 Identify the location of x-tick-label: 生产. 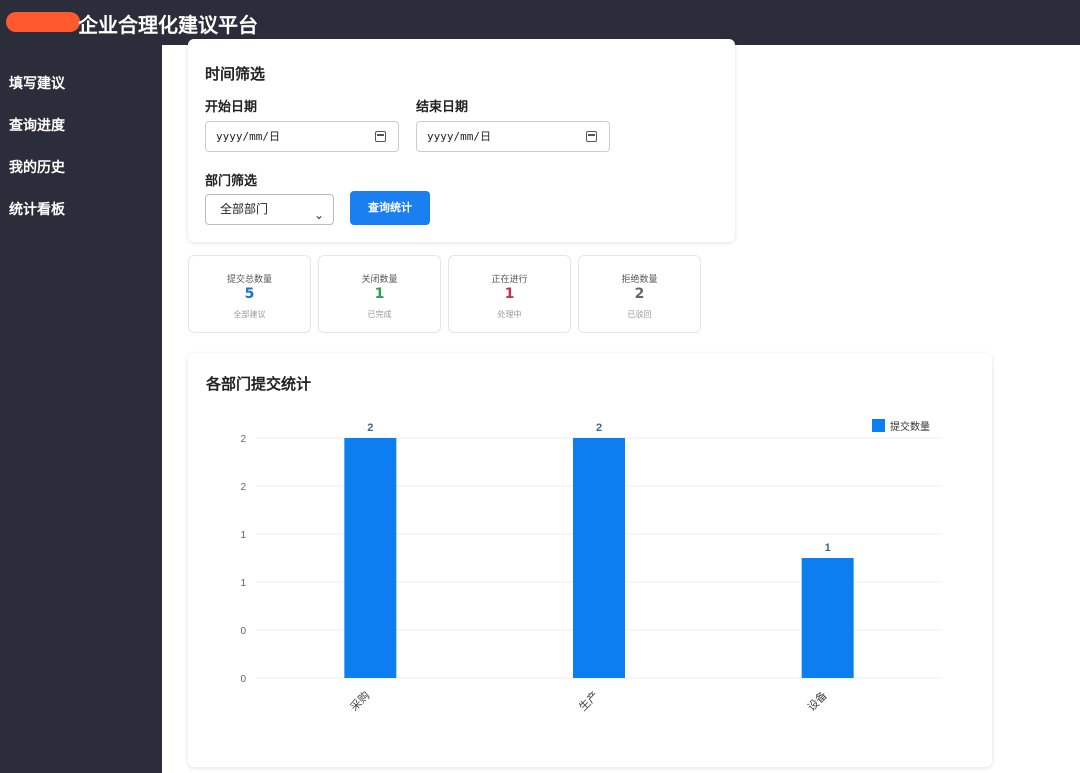
(588, 700).